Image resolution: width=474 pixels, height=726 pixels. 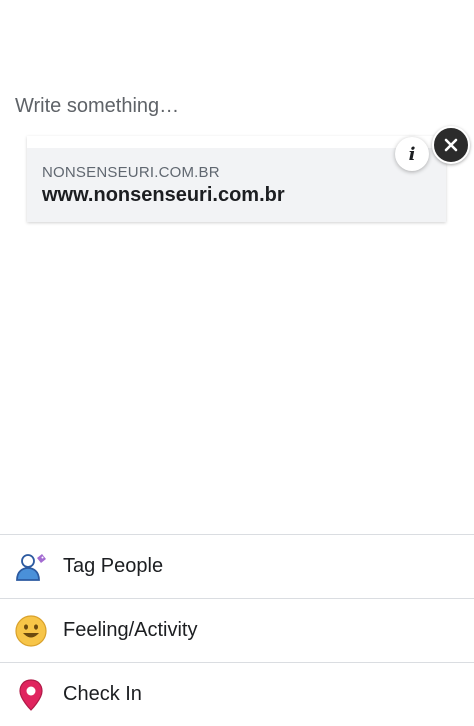 What do you see at coordinates (31, 567) in the screenshot?
I see `tag-people-icon` at bounding box center [31, 567].